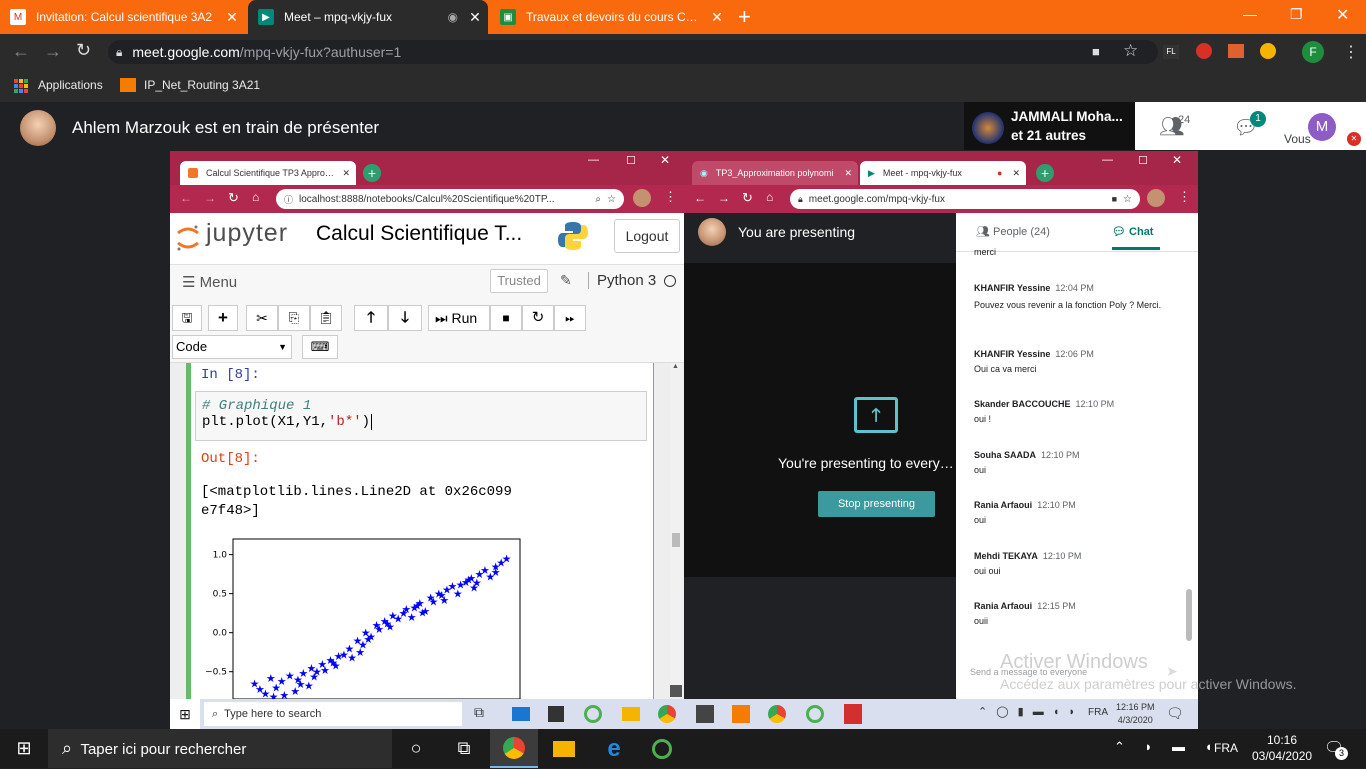 Image resolution: width=1366 pixels, height=769 pixels. What do you see at coordinates (598, 199) in the screenshot?
I see `zoom-icon: ⌕` at bounding box center [598, 199].